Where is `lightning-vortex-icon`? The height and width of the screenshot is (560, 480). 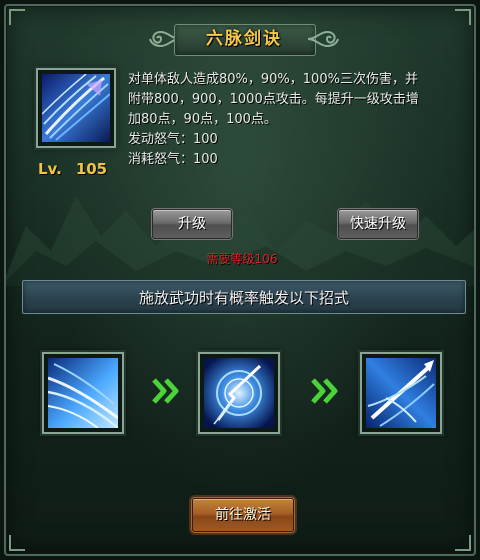 lightning-vortex-icon is located at coordinates (239, 393).